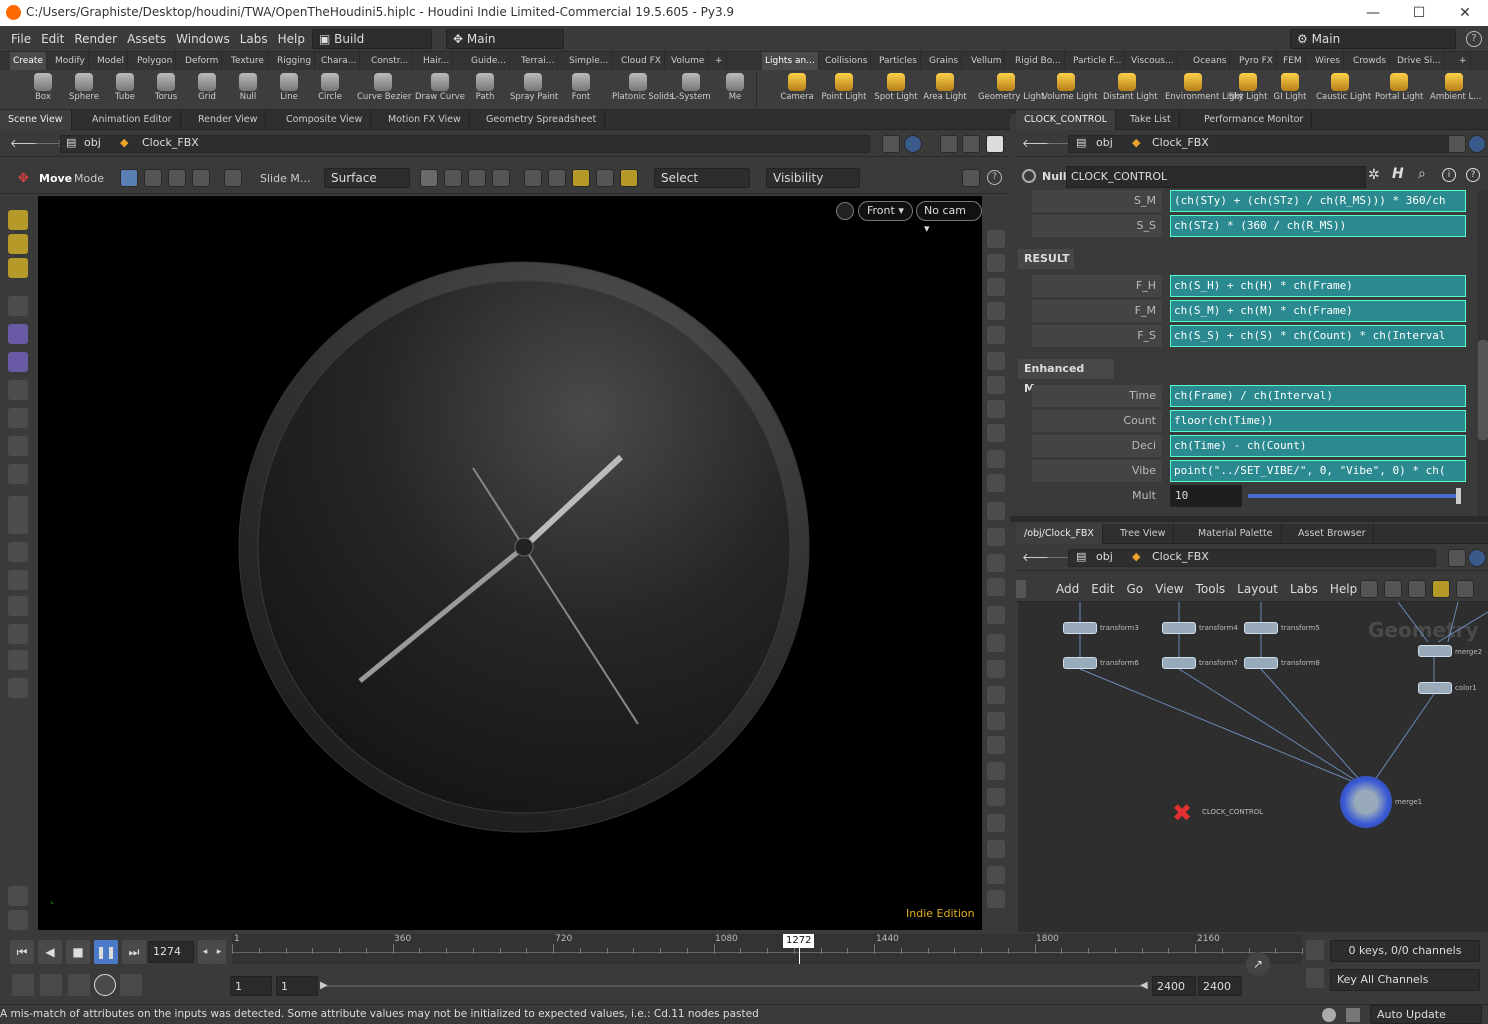  Describe the element at coordinates (1393, 589) in the screenshot. I see `net-tree-icon` at that location.